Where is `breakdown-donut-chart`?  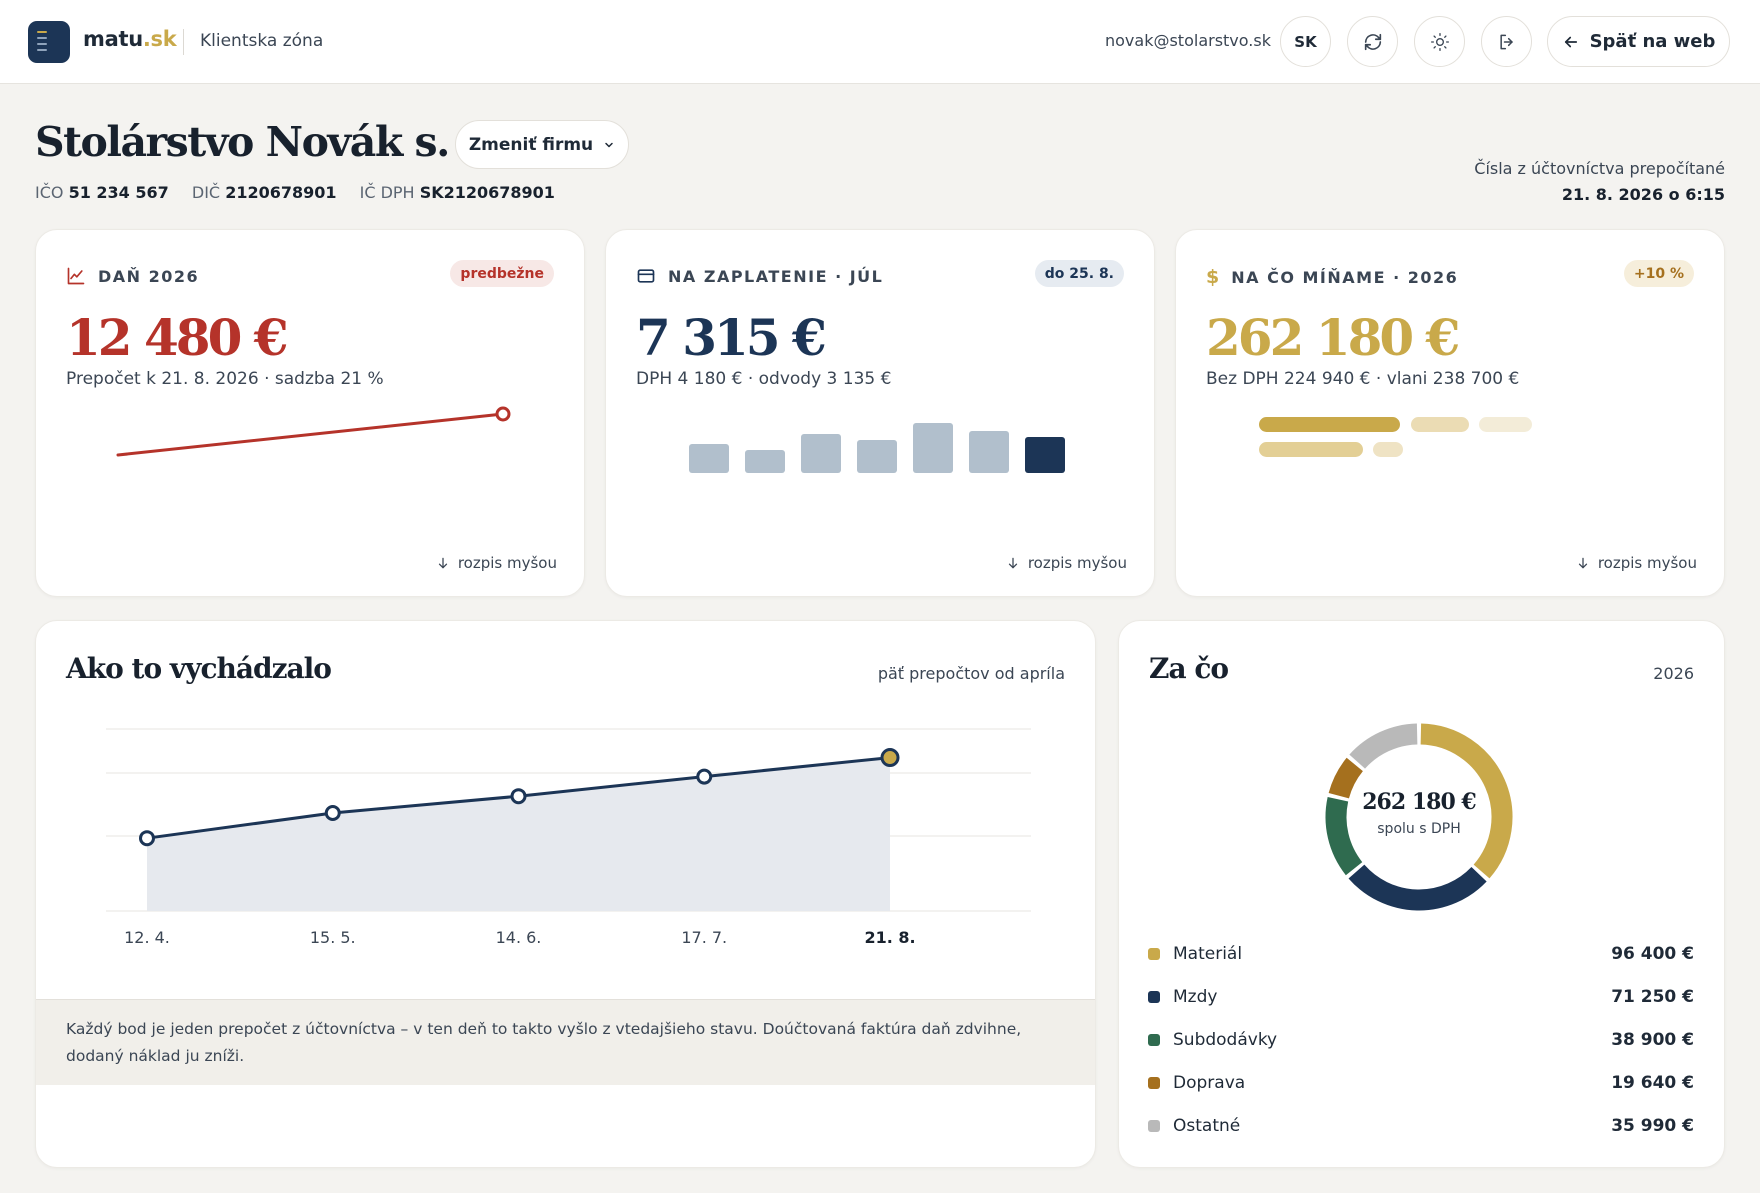
breakdown-donut-chart is located at coordinates (1419, 817).